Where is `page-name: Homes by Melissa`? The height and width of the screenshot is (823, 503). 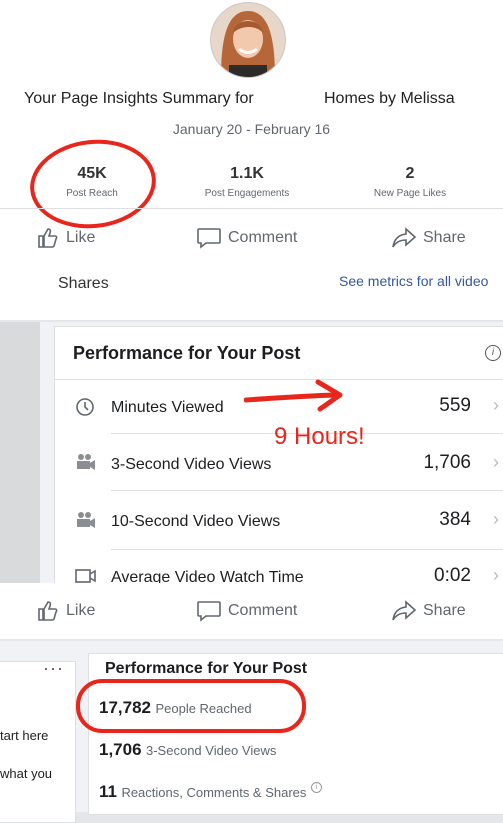
page-name: Homes by Melissa is located at coordinates (389, 99).